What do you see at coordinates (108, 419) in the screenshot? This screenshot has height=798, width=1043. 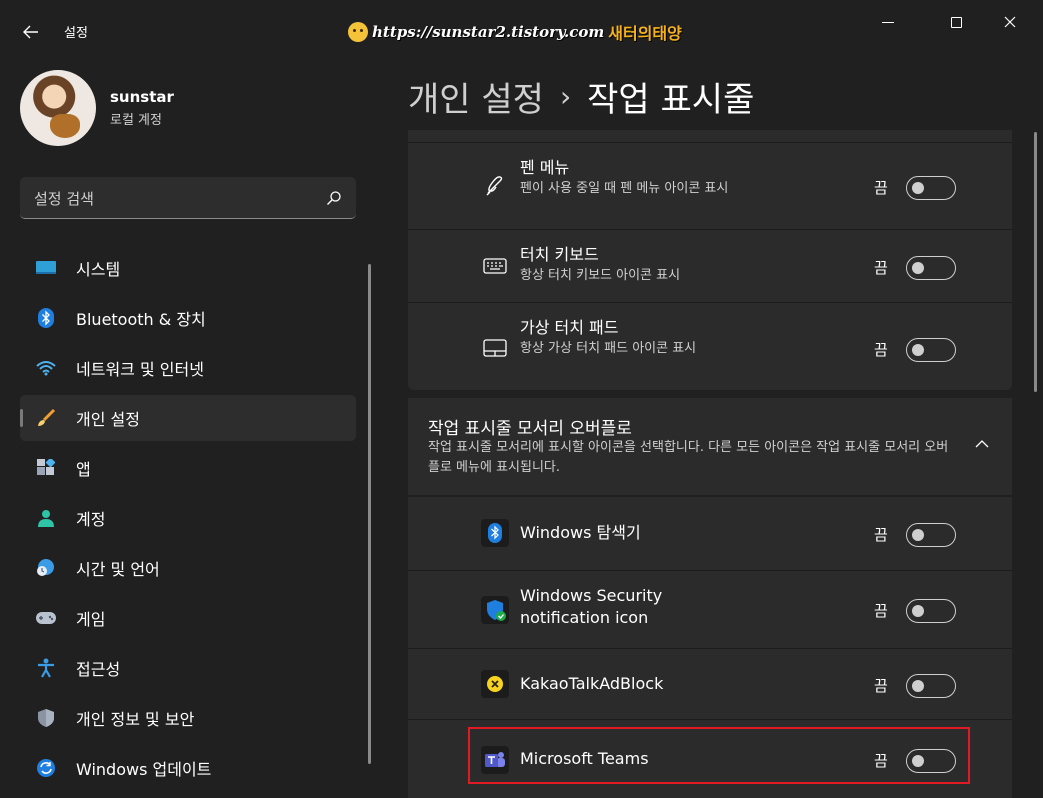 I see `sidebar-item-label: 개인 설정` at bounding box center [108, 419].